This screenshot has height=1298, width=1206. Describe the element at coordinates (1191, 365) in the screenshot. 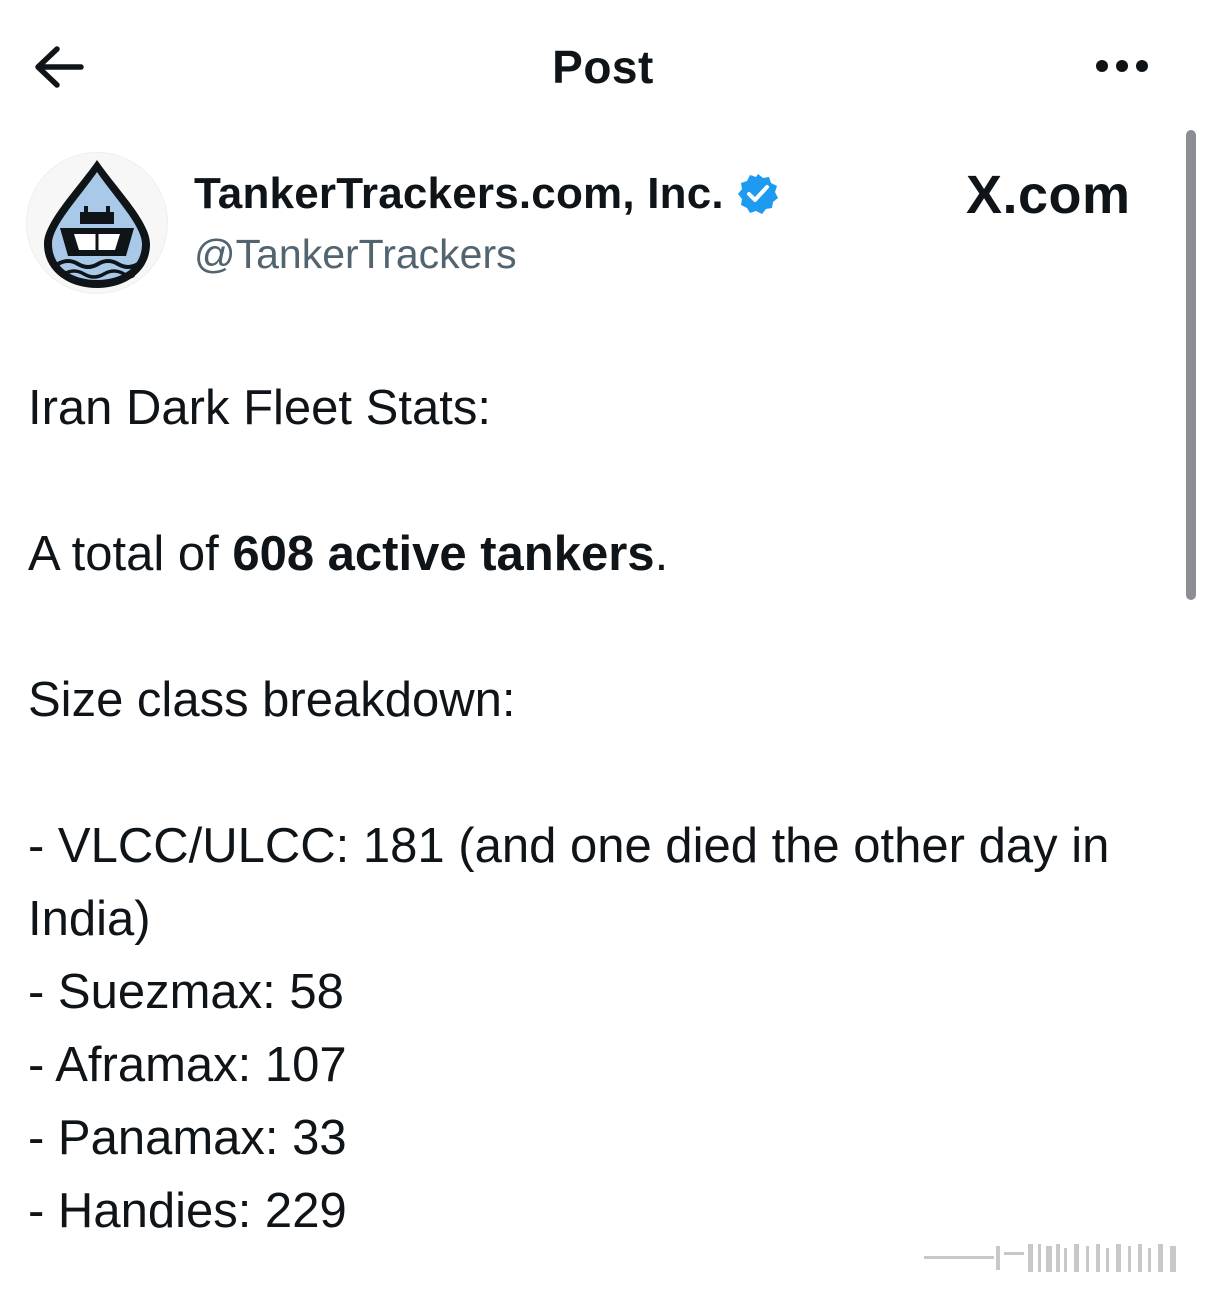

I see `vertical-scrollbar` at that location.